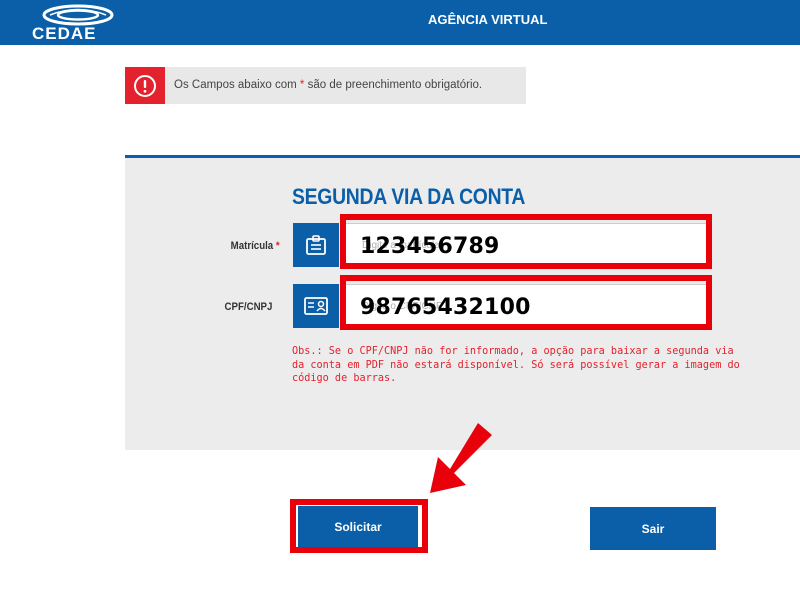  What do you see at coordinates (252, 246) in the screenshot?
I see `matricula-label-text: Matrícula` at bounding box center [252, 246].